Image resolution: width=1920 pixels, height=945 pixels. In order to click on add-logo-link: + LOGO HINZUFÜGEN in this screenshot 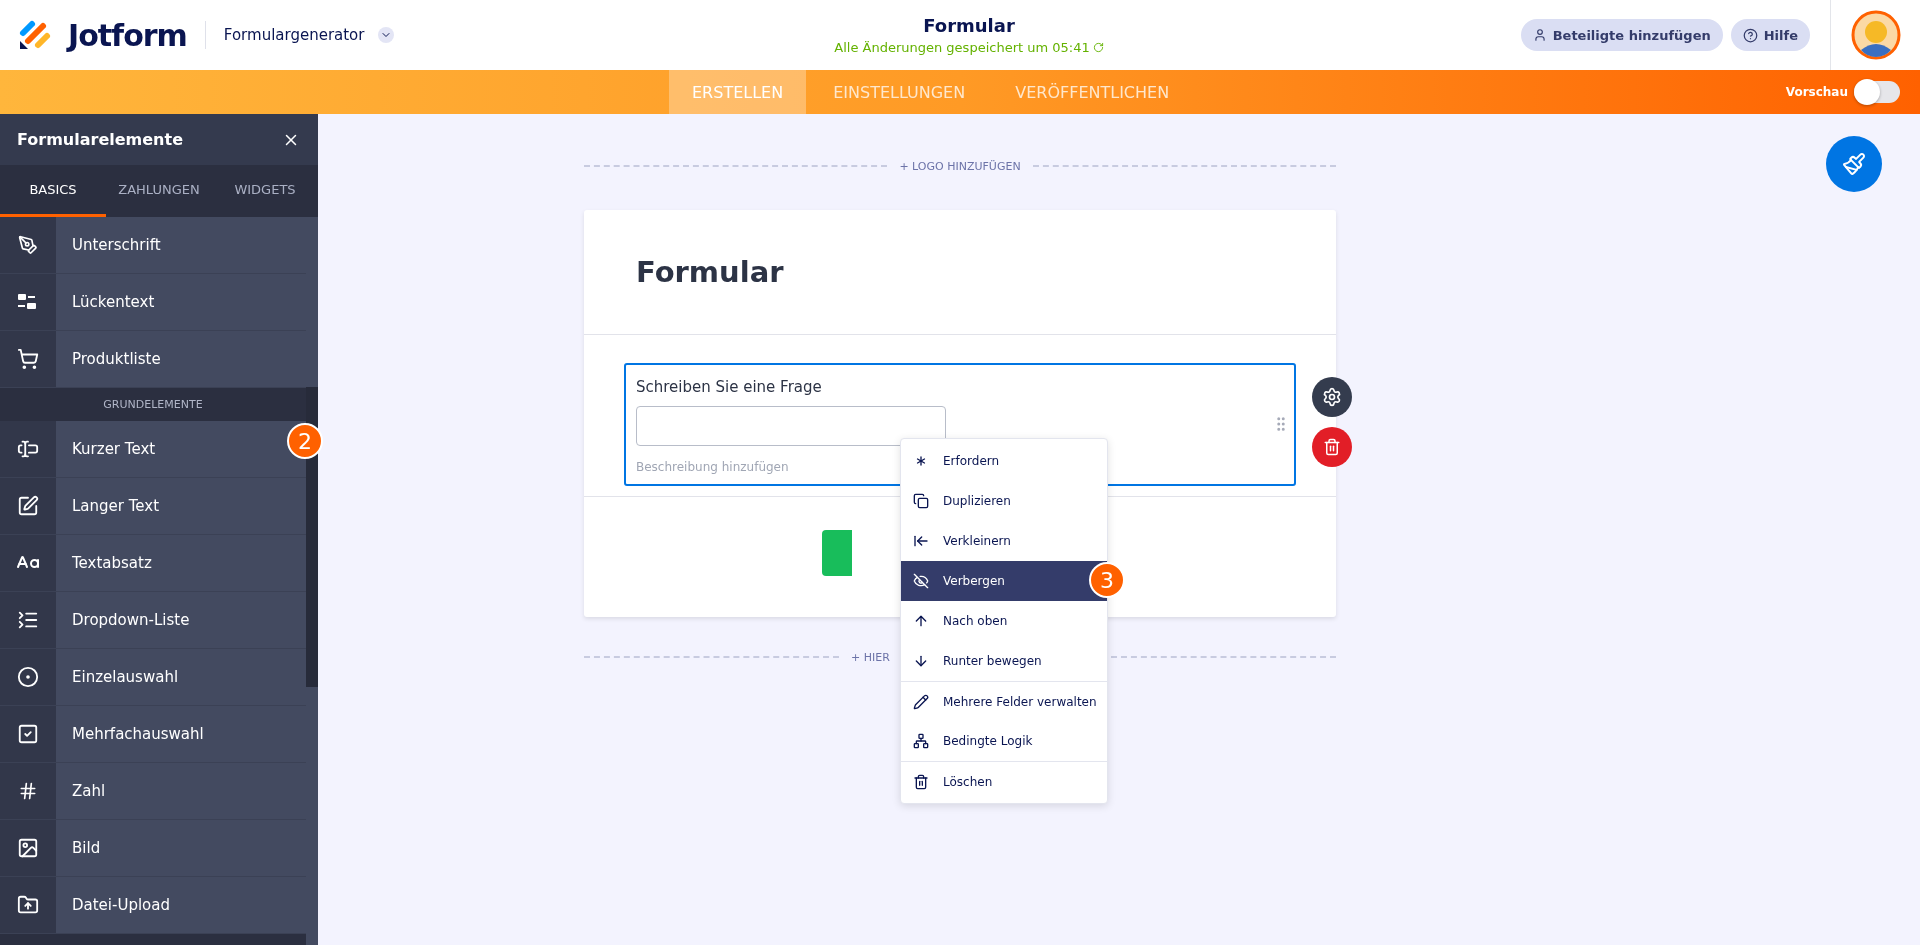, I will do `click(960, 166)`.